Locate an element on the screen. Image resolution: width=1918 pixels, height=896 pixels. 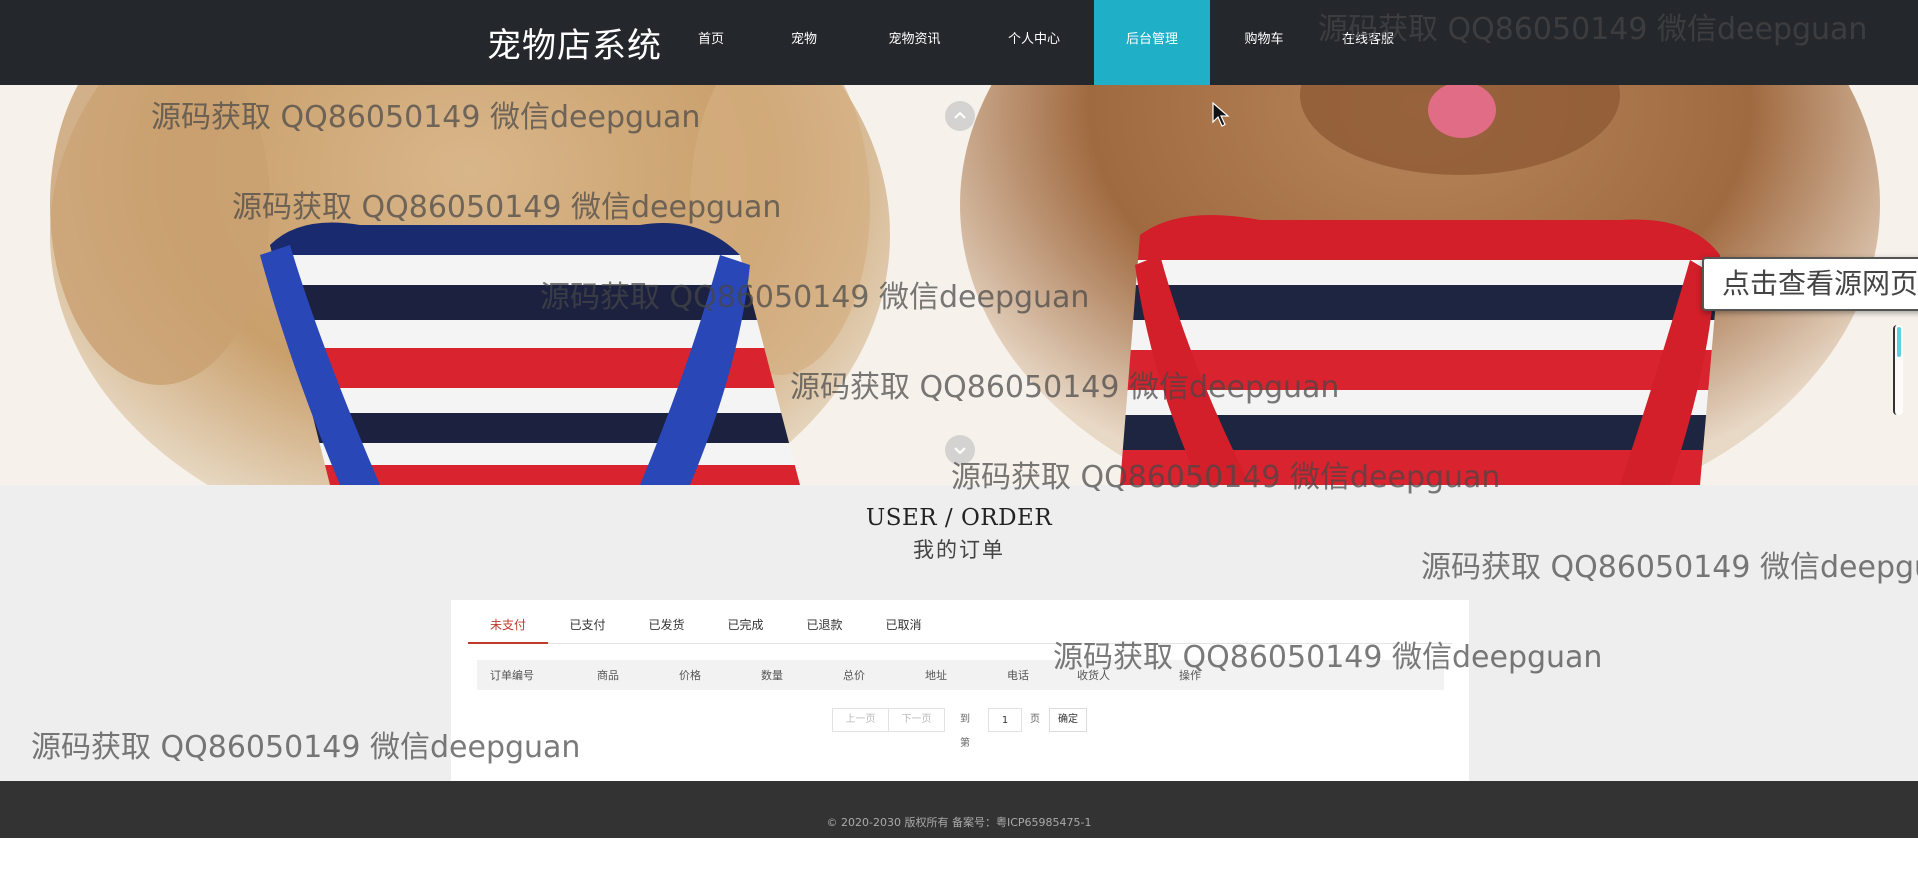
column-header-price: 价格 is located at coordinates (690, 675).